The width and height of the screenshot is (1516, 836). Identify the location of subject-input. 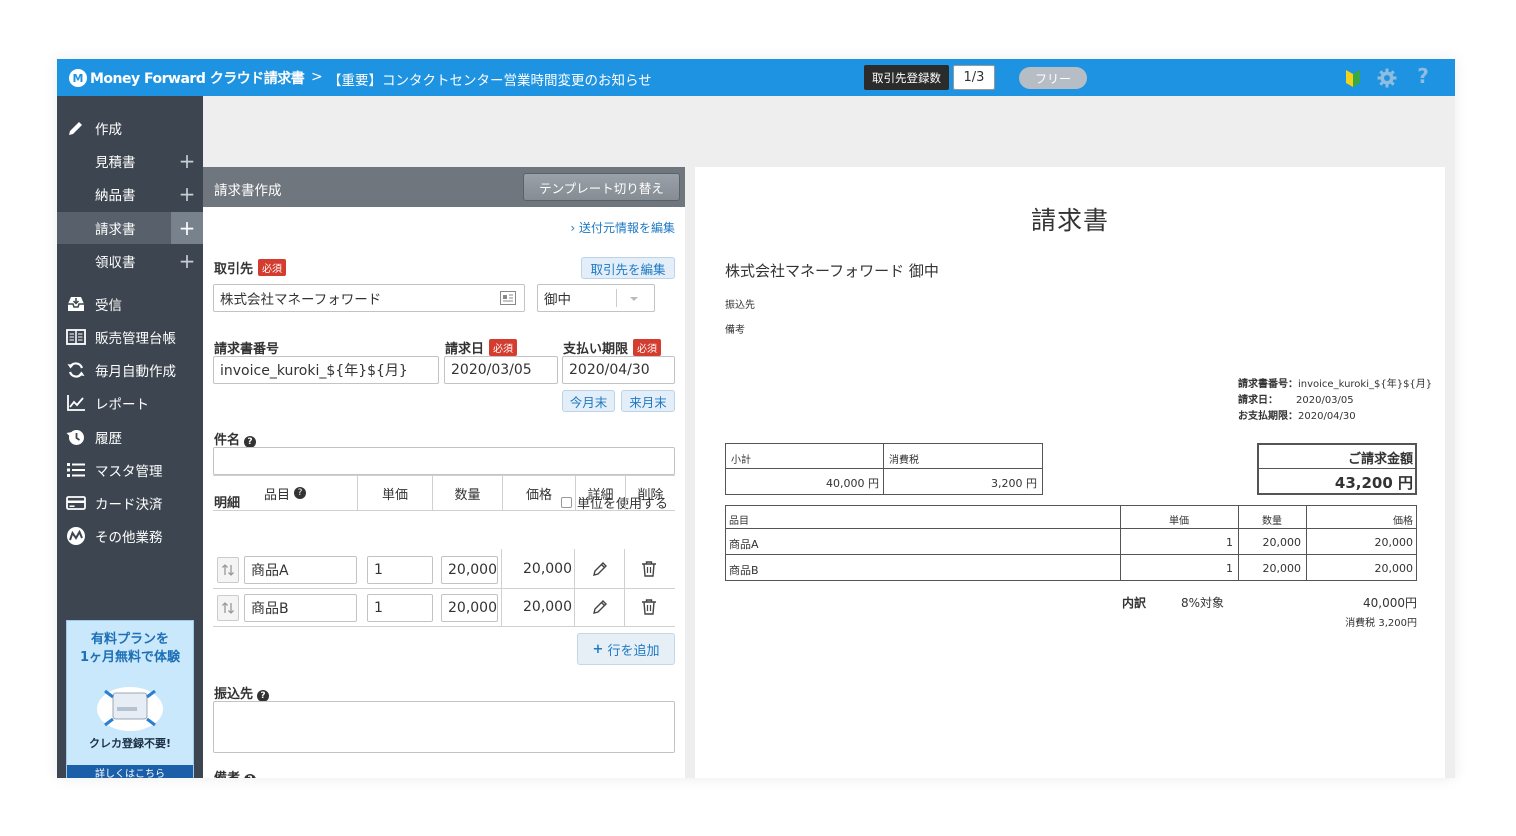
(444, 461).